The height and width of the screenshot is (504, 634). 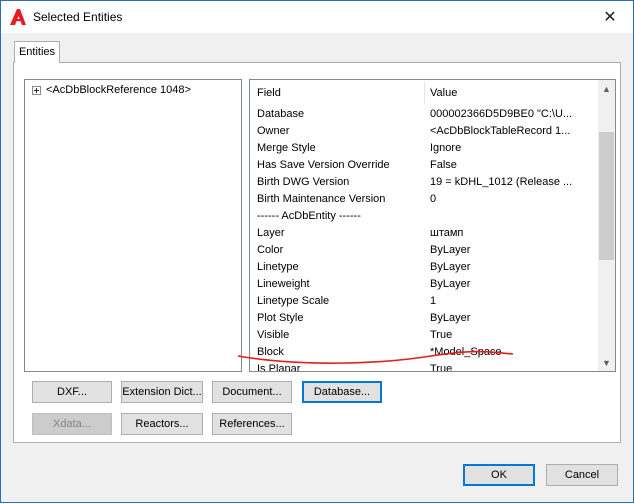 What do you see at coordinates (424, 284) in the screenshot?
I see `table-row: Lineweight ByLayer` at bounding box center [424, 284].